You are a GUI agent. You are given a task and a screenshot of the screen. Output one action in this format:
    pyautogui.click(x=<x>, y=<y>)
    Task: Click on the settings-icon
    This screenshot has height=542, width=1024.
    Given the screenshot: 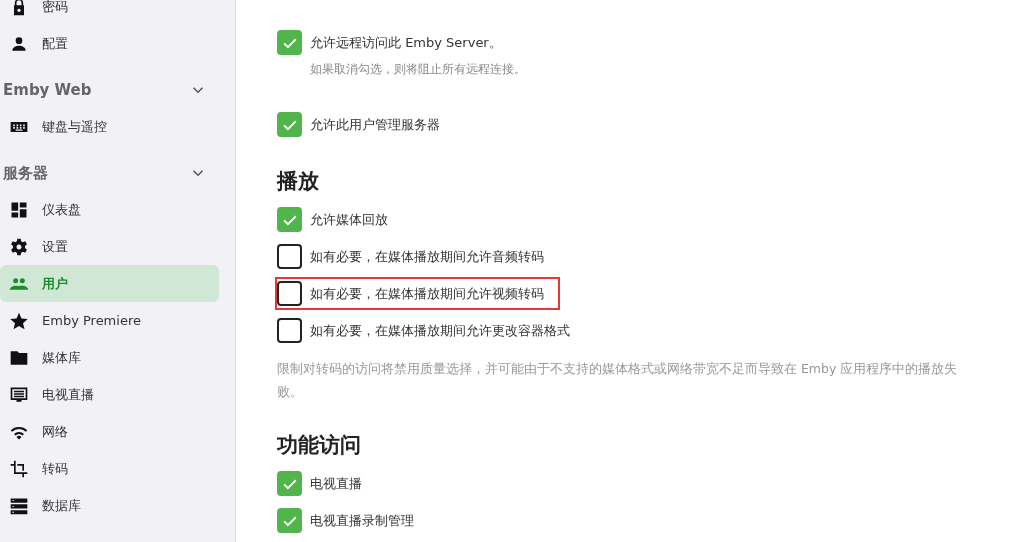 What is the action you would take?
    pyautogui.click(x=19, y=246)
    